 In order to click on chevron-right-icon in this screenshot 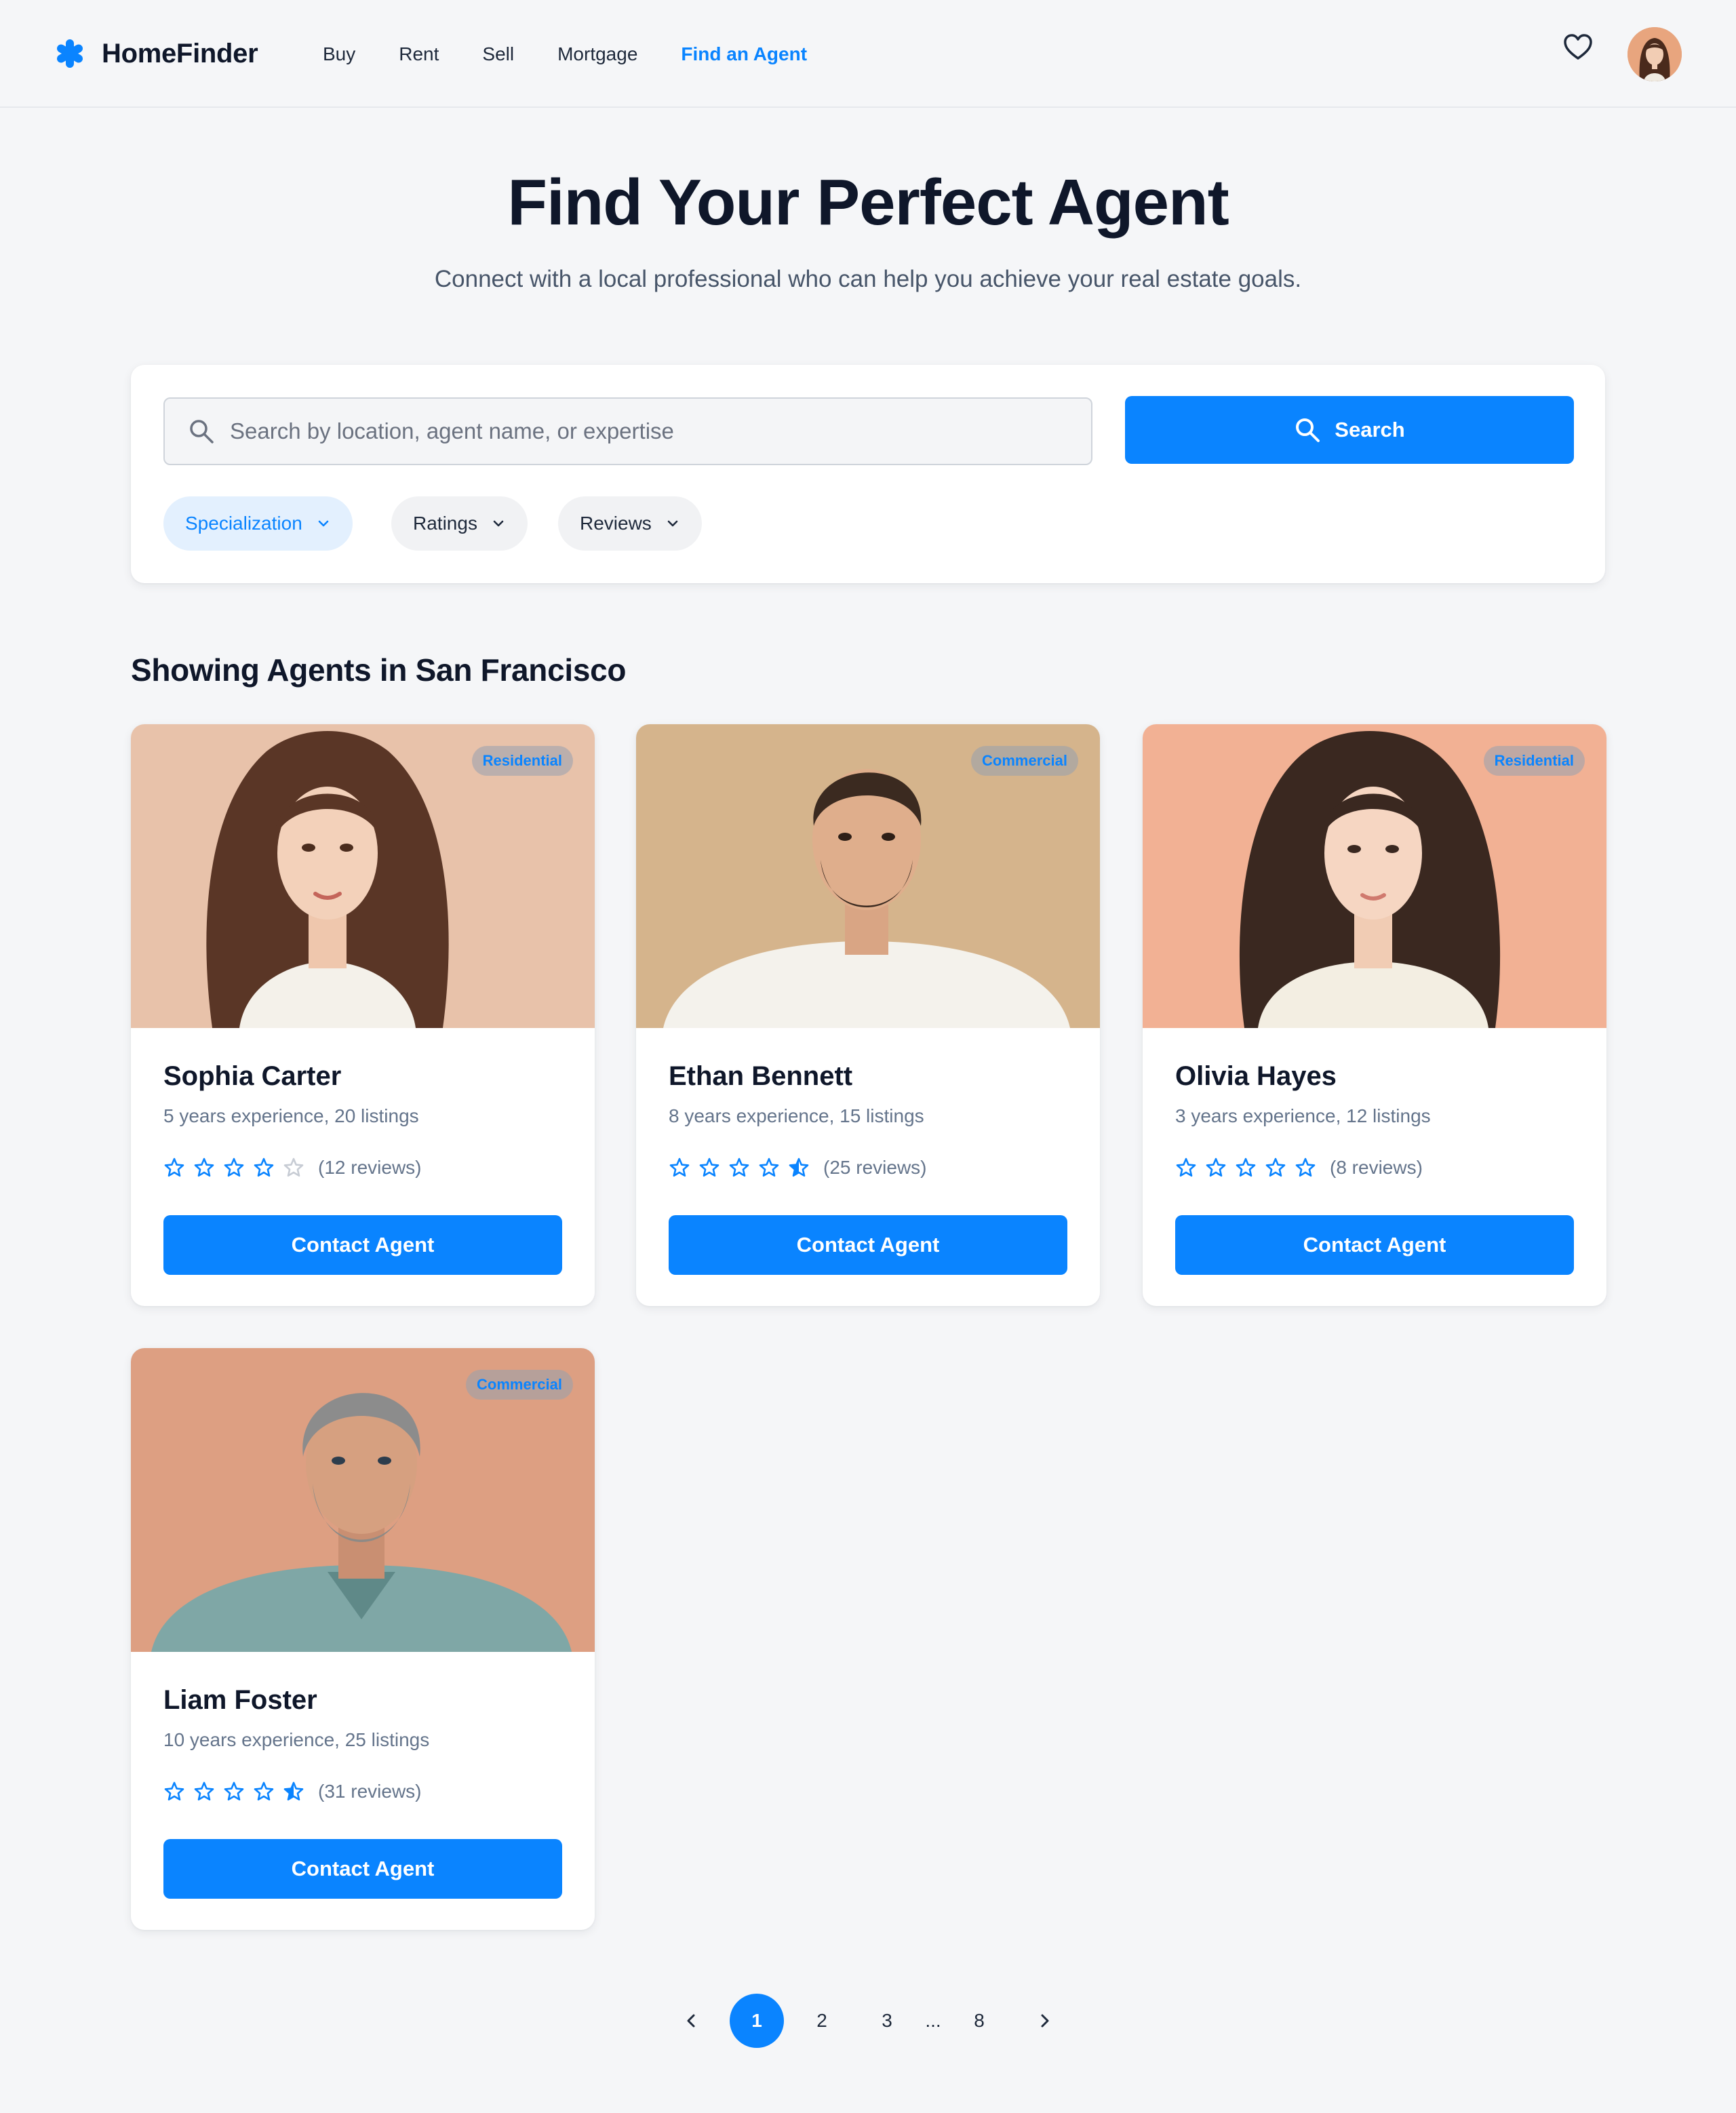, I will do `click(1045, 2021)`.